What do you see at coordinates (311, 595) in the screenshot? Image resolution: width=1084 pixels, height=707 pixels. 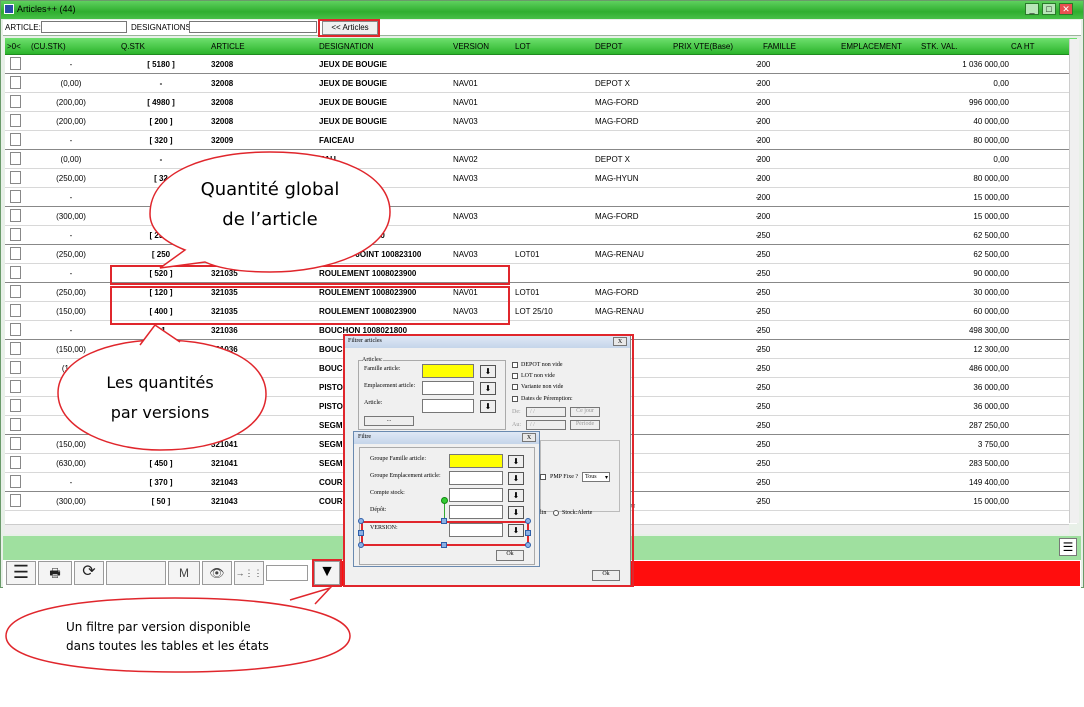 I see `callout-filter-pointer` at bounding box center [311, 595].